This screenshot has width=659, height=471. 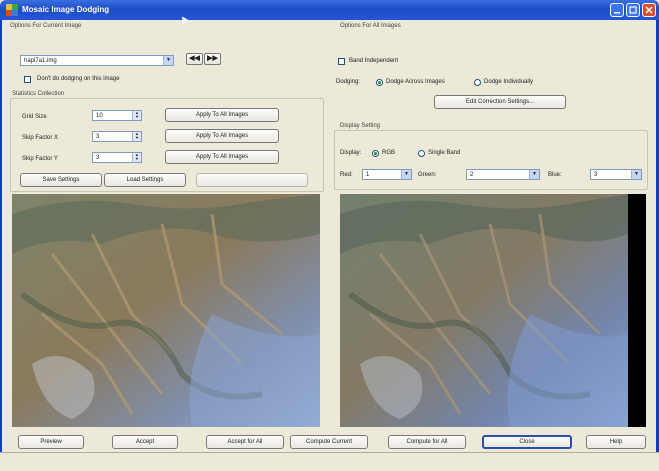 What do you see at coordinates (61, 180) in the screenshot?
I see `save-settings-button: Save Settings` at bounding box center [61, 180].